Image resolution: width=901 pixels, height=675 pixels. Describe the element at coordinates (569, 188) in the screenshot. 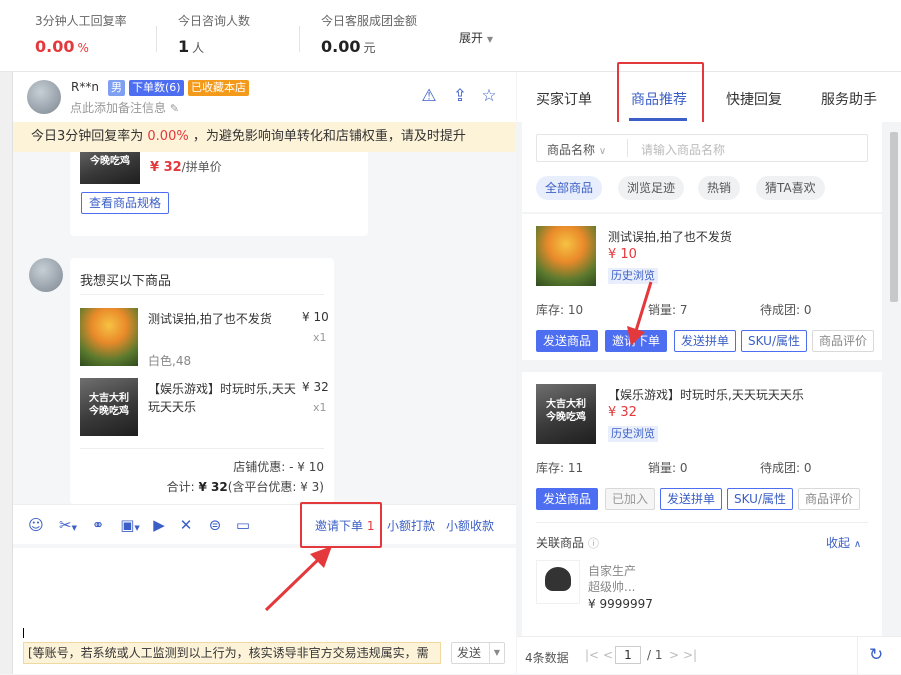

I see `chip-all-products: 全部商品` at that location.